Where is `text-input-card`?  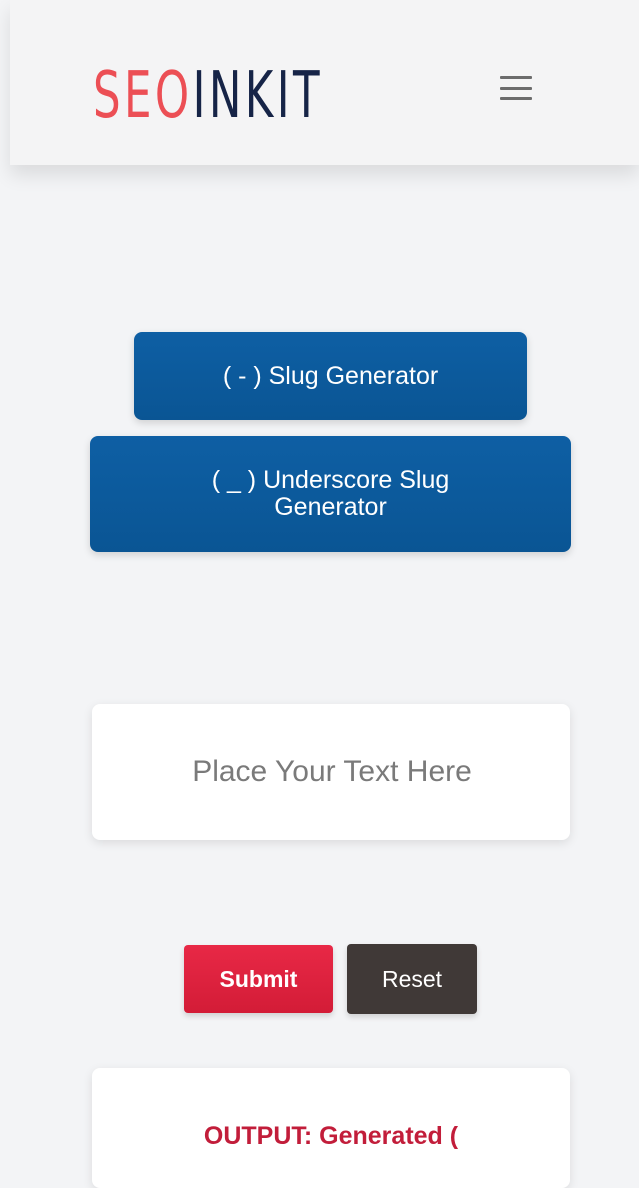 text-input-card is located at coordinates (331, 772).